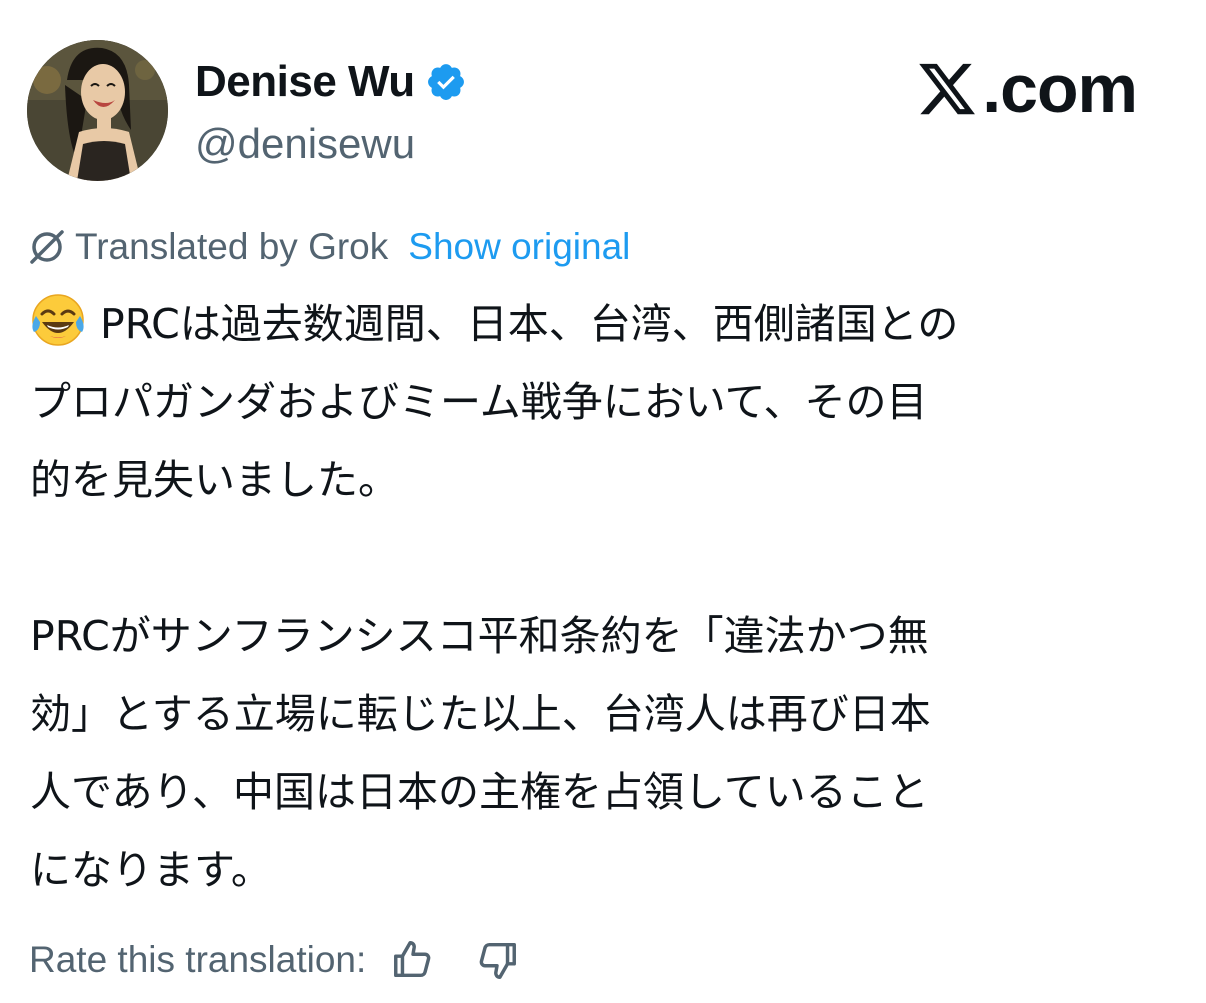  I want to click on tweet-line: PRCは過去数週間、日本、台湾、西側諸国との, so click(605, 324).